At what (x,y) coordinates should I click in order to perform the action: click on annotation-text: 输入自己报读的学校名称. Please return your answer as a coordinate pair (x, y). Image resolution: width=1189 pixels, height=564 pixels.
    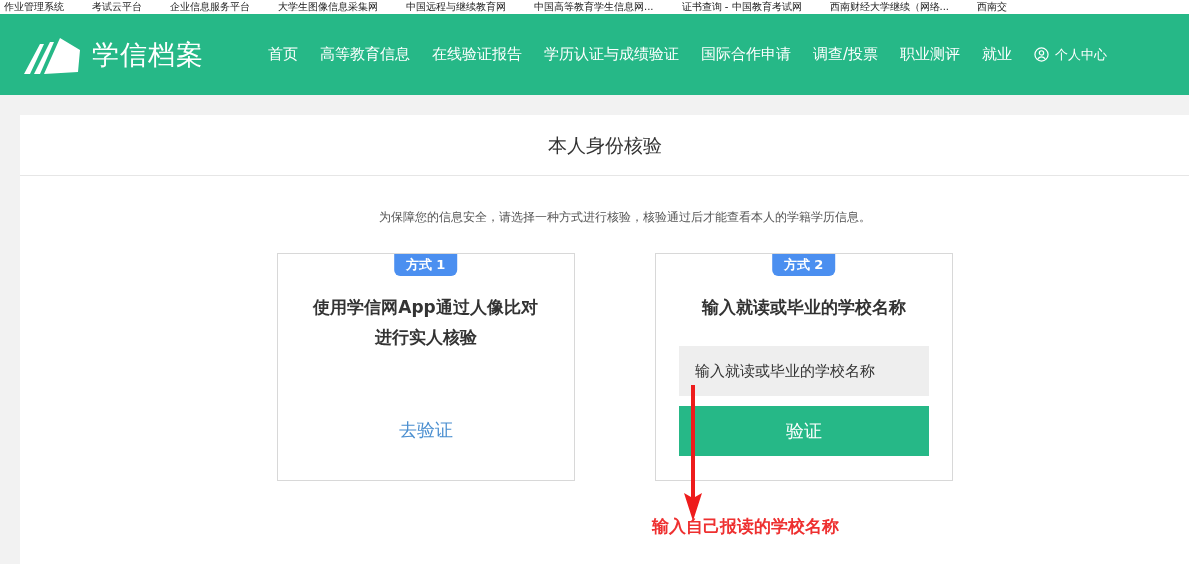
    Looking at the image, I should click on (745, 526).